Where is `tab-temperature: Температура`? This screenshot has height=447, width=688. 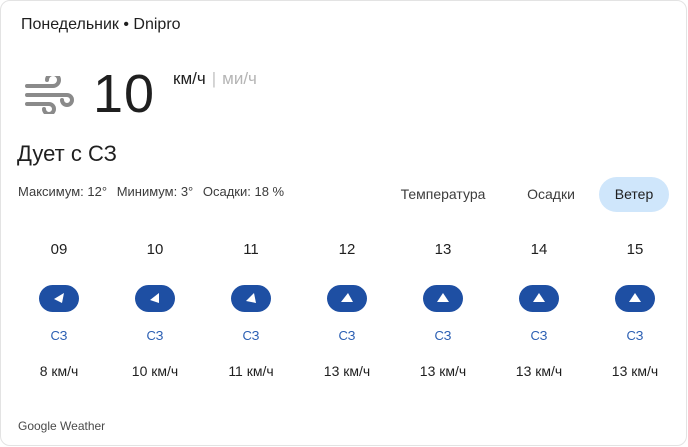
tab-temperature: Температура is located at coordinates (443, 194).